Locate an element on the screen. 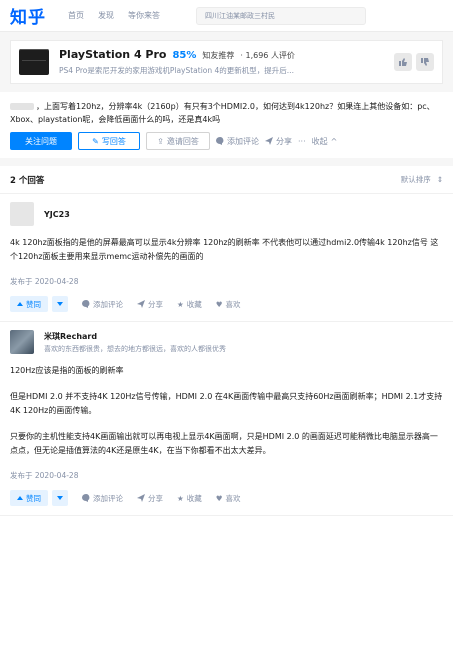  product-rating-count: · 1,696 人评价 is located at coordinates (267, 55).